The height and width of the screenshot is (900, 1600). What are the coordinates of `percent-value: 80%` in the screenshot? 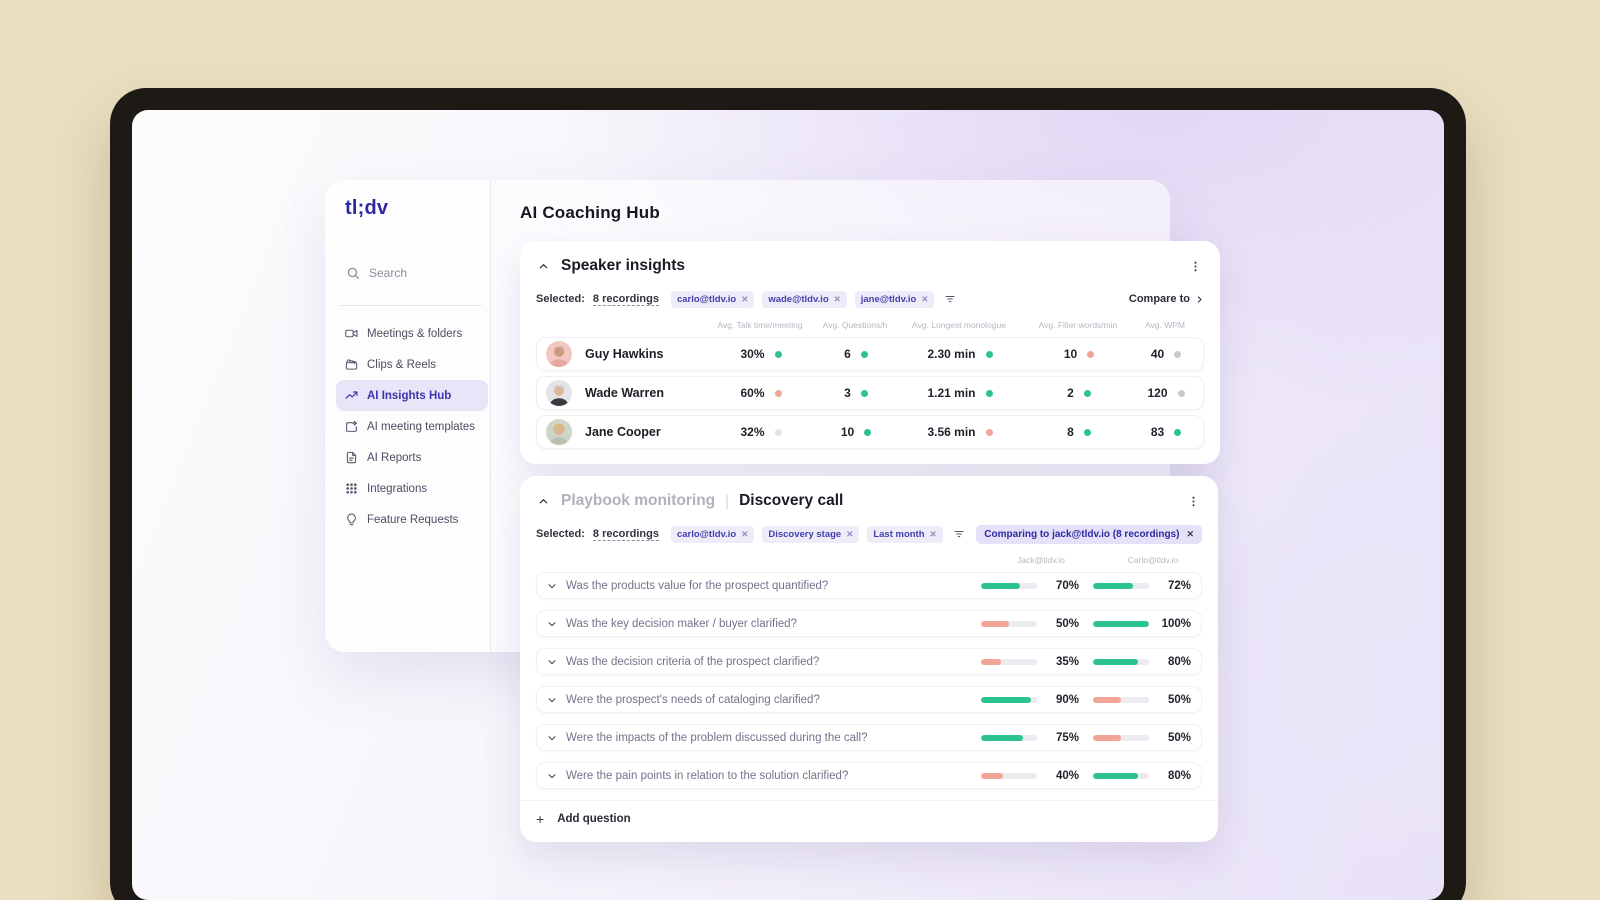 It's located at (1179, 775).